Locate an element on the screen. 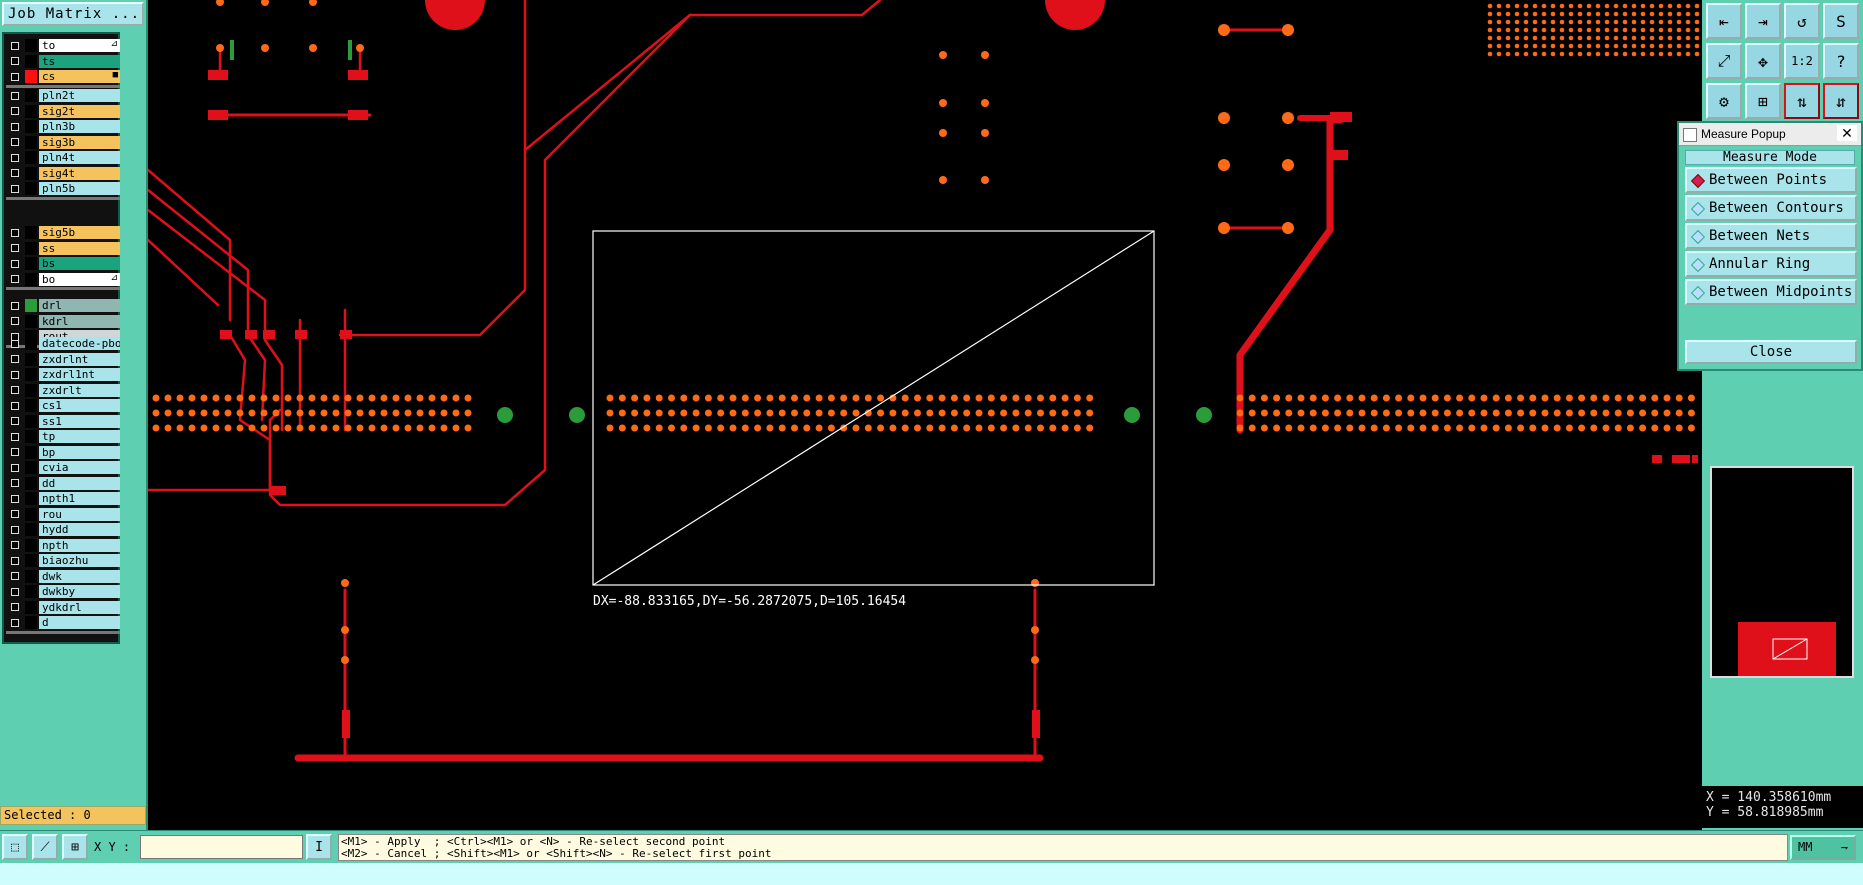 Image resolution: width=1863 pixels, height=885 pixels. layer-name: cs is located at coordinates (79, 77).